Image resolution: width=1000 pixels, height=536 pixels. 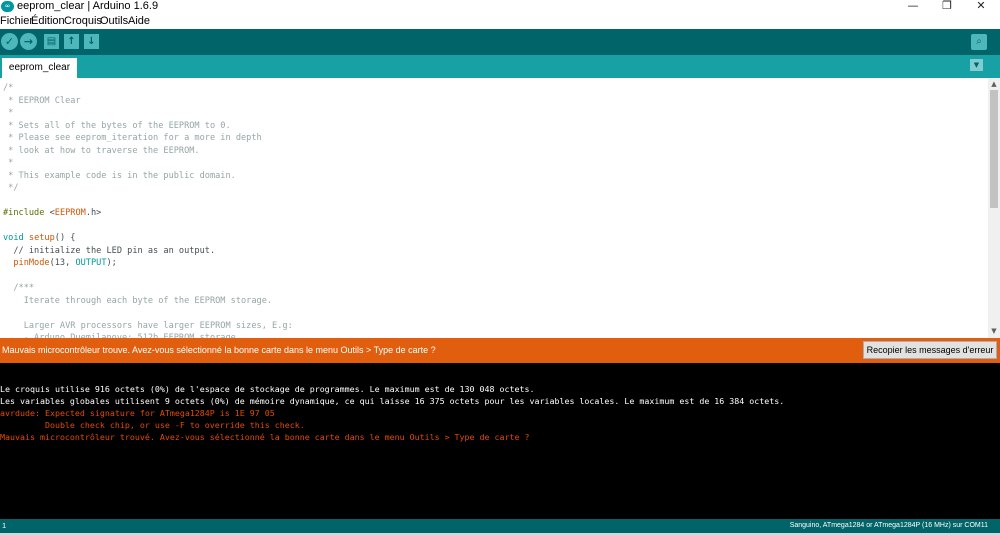 I want to click on window-title: eeprom_clear | Arduino 1.6.9, so click(x=88, y=6).